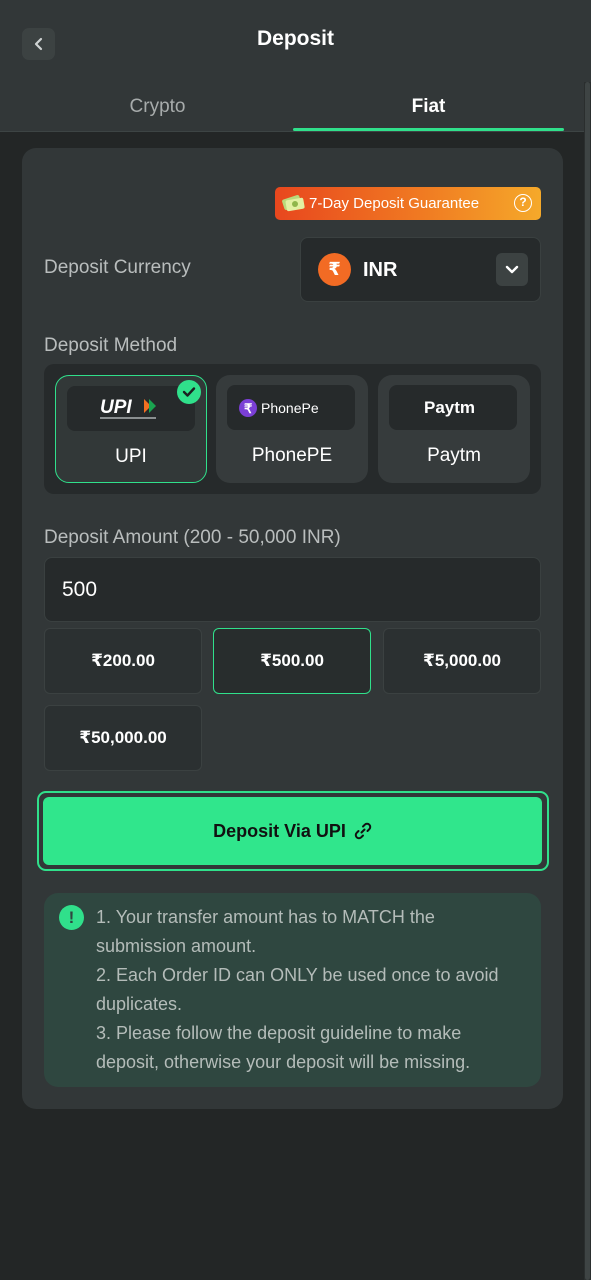 The image size is (591, 1280). I want to click on deposit-amount-input, so click(292, 589).